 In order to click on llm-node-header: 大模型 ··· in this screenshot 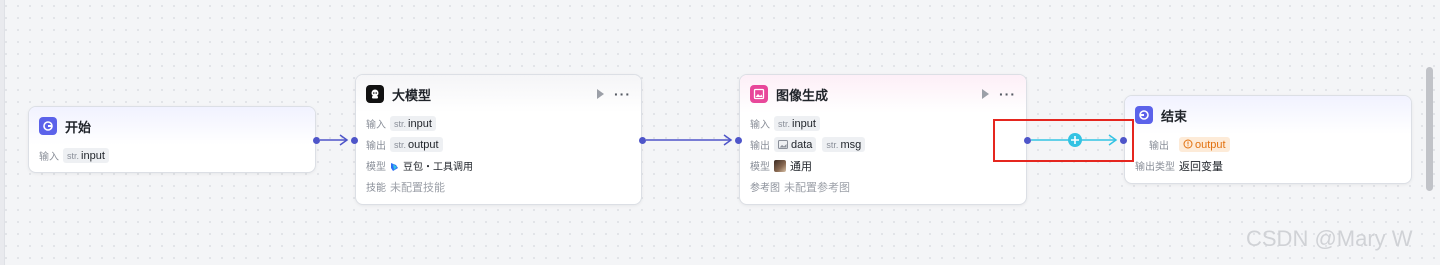, I will do `click(498, 94)`.